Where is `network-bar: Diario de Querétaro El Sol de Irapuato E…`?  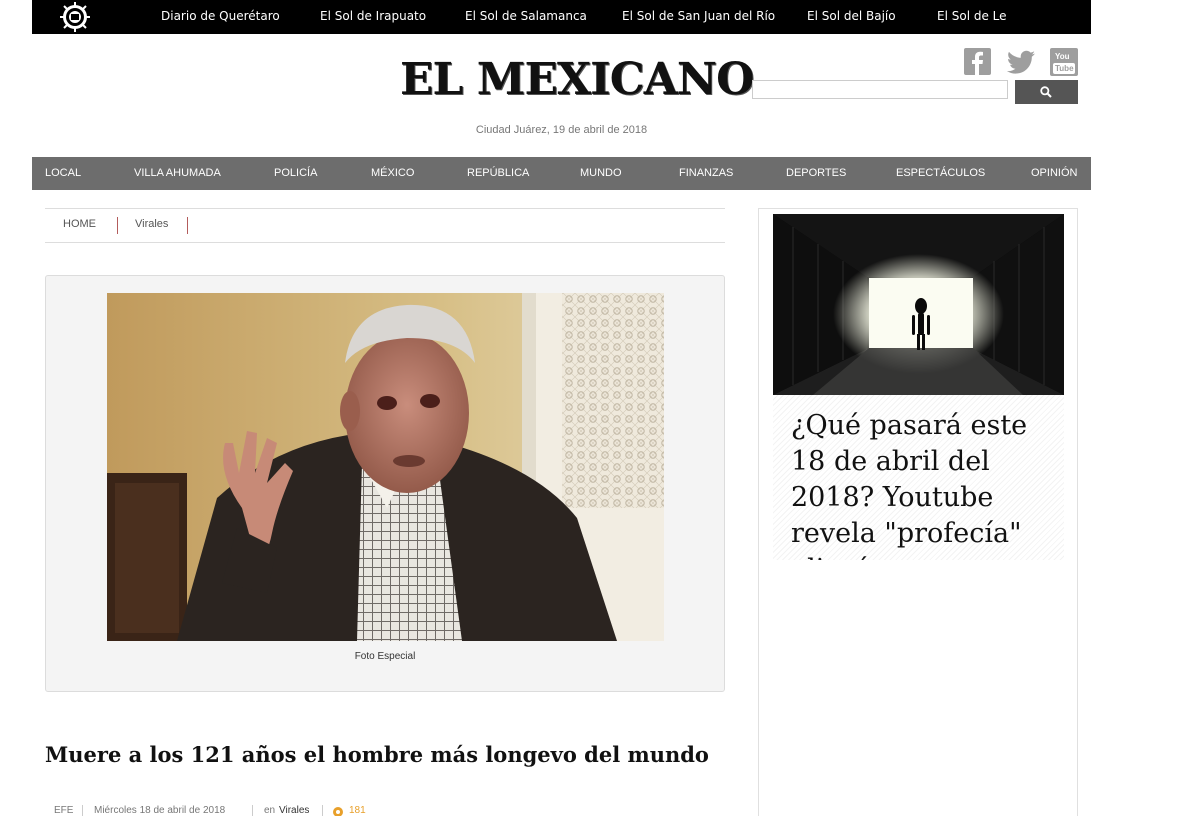 network-bar: Diario de Querétaro El Sol de Irapuato E… is located at coordinates (561, 17).